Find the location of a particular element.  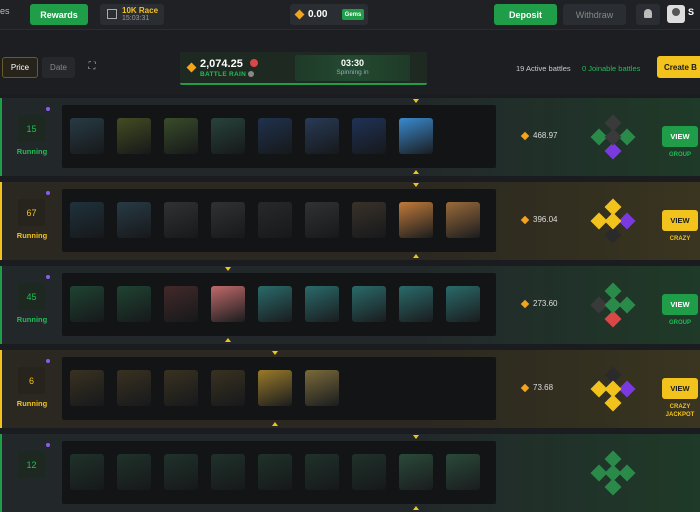

rewards-button: Rewards is located at coordinates (59, 14).